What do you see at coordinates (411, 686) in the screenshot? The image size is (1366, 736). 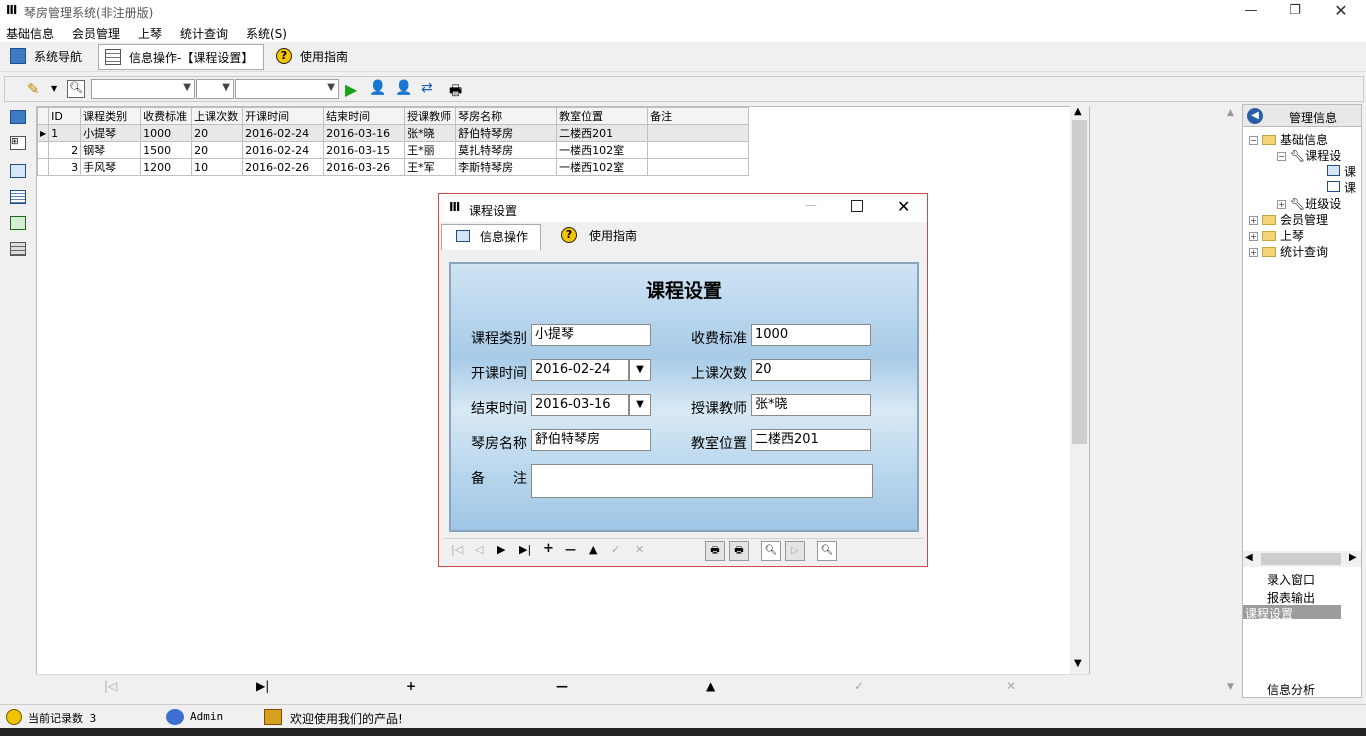 I see `add-record-icon: +` at bounding box center [411, 686].